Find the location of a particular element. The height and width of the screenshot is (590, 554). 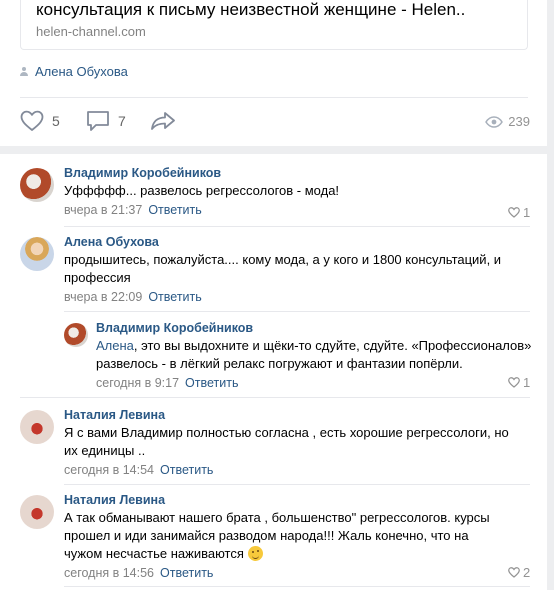

post-author: Алена Обухова is located at coordinates (74, 71).